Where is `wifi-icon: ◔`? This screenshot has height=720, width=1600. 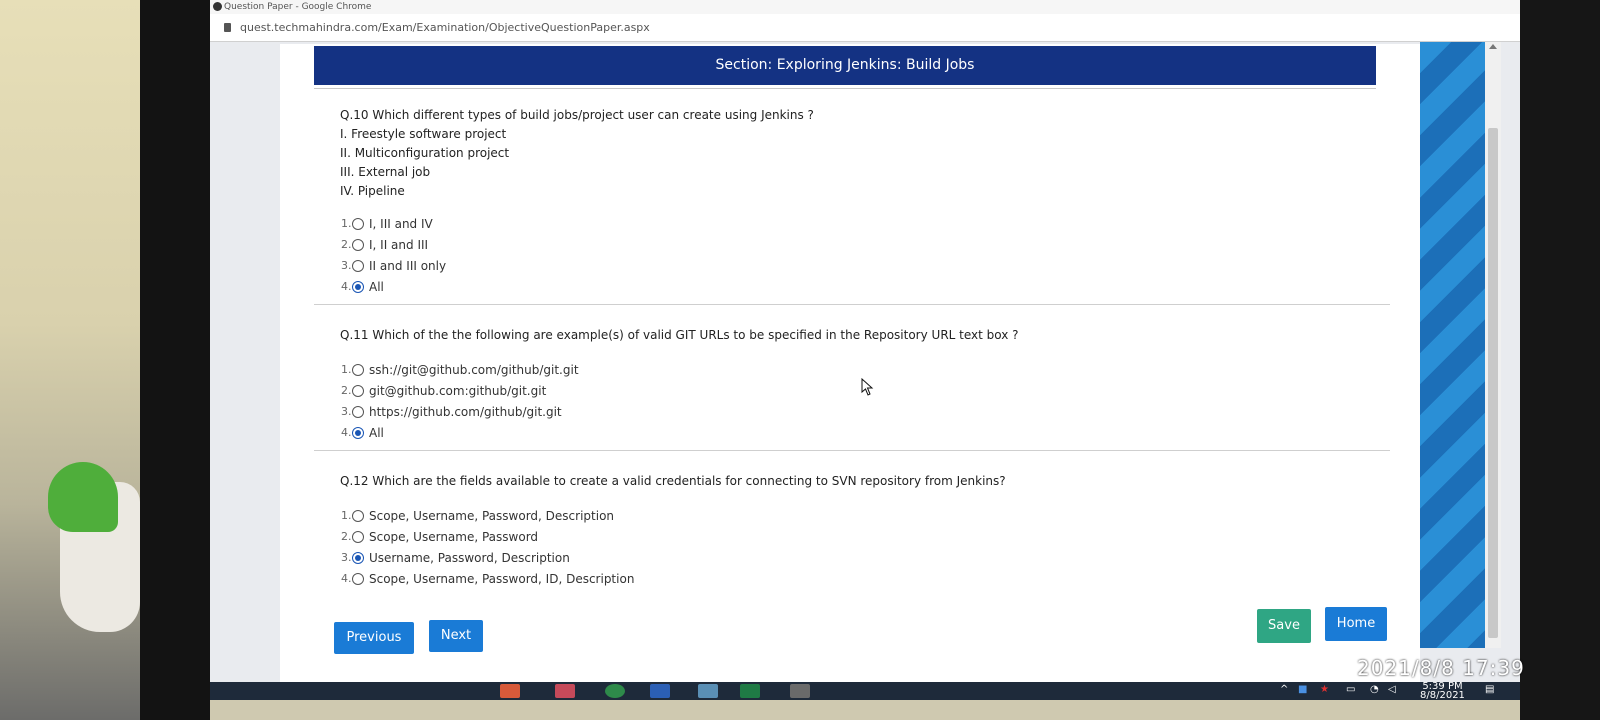
wifi-icon: ◔ is located at coordinates (1374, 689).